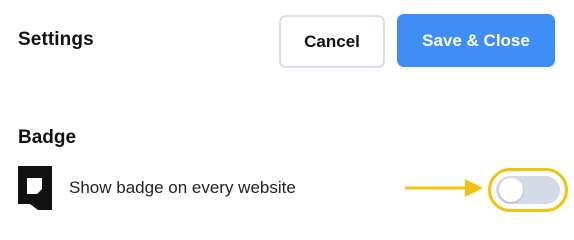  What do you see at coordinates (476, 40) in the screenshot?
I see `save-close-button: Save & Close` at bounding box center [476, 40].